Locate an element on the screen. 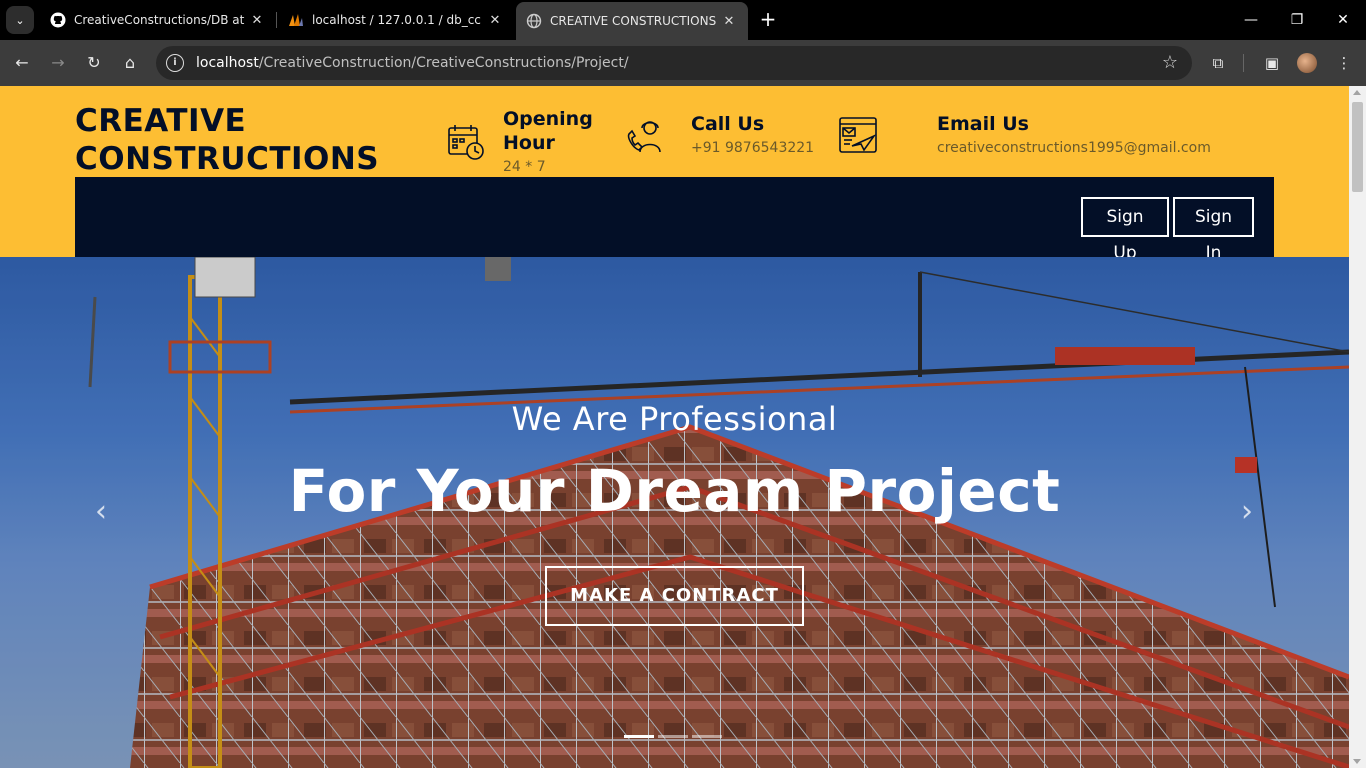 This screenshot has height=768, width=1366. calendar-clock-icon is located at coordinates (468, 144).